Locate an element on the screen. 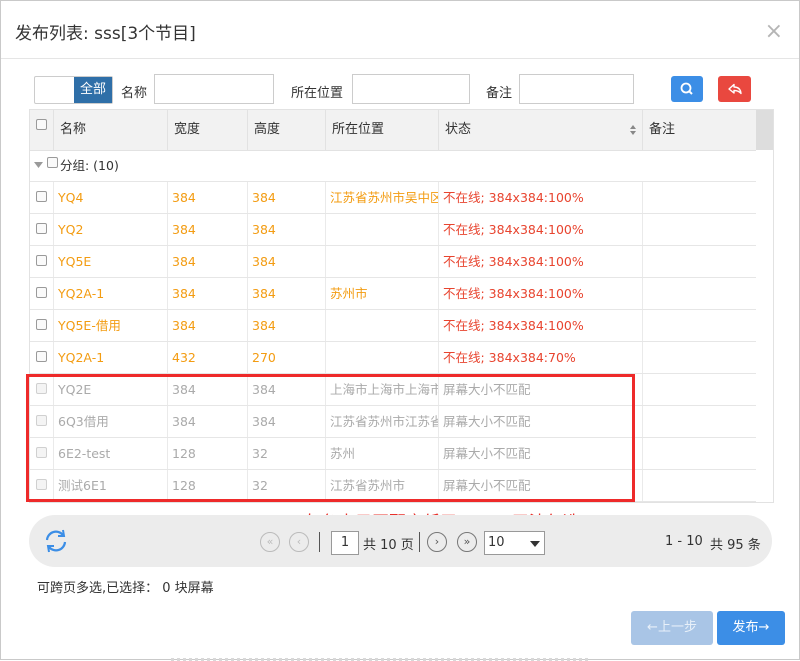 The width and height of the screenshot is (800, 661). publish-button: 发布→ is located at coordinates (751, 628).